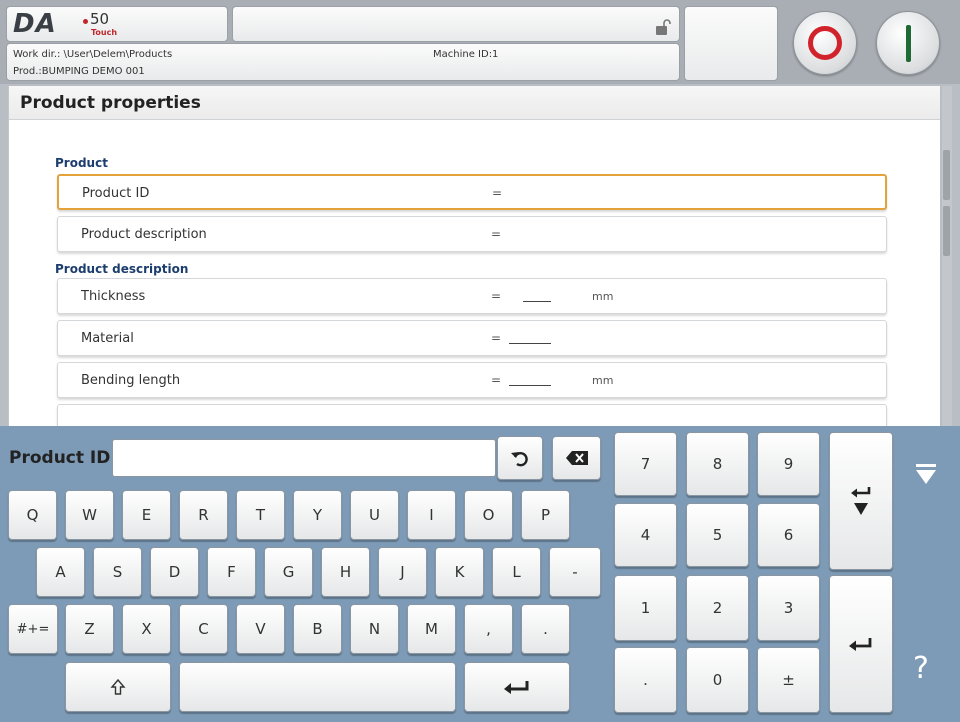  What do you see at coordinates (374, 515) in the screenshot?
I see `key-u: U` at bounding box center [374, 515].